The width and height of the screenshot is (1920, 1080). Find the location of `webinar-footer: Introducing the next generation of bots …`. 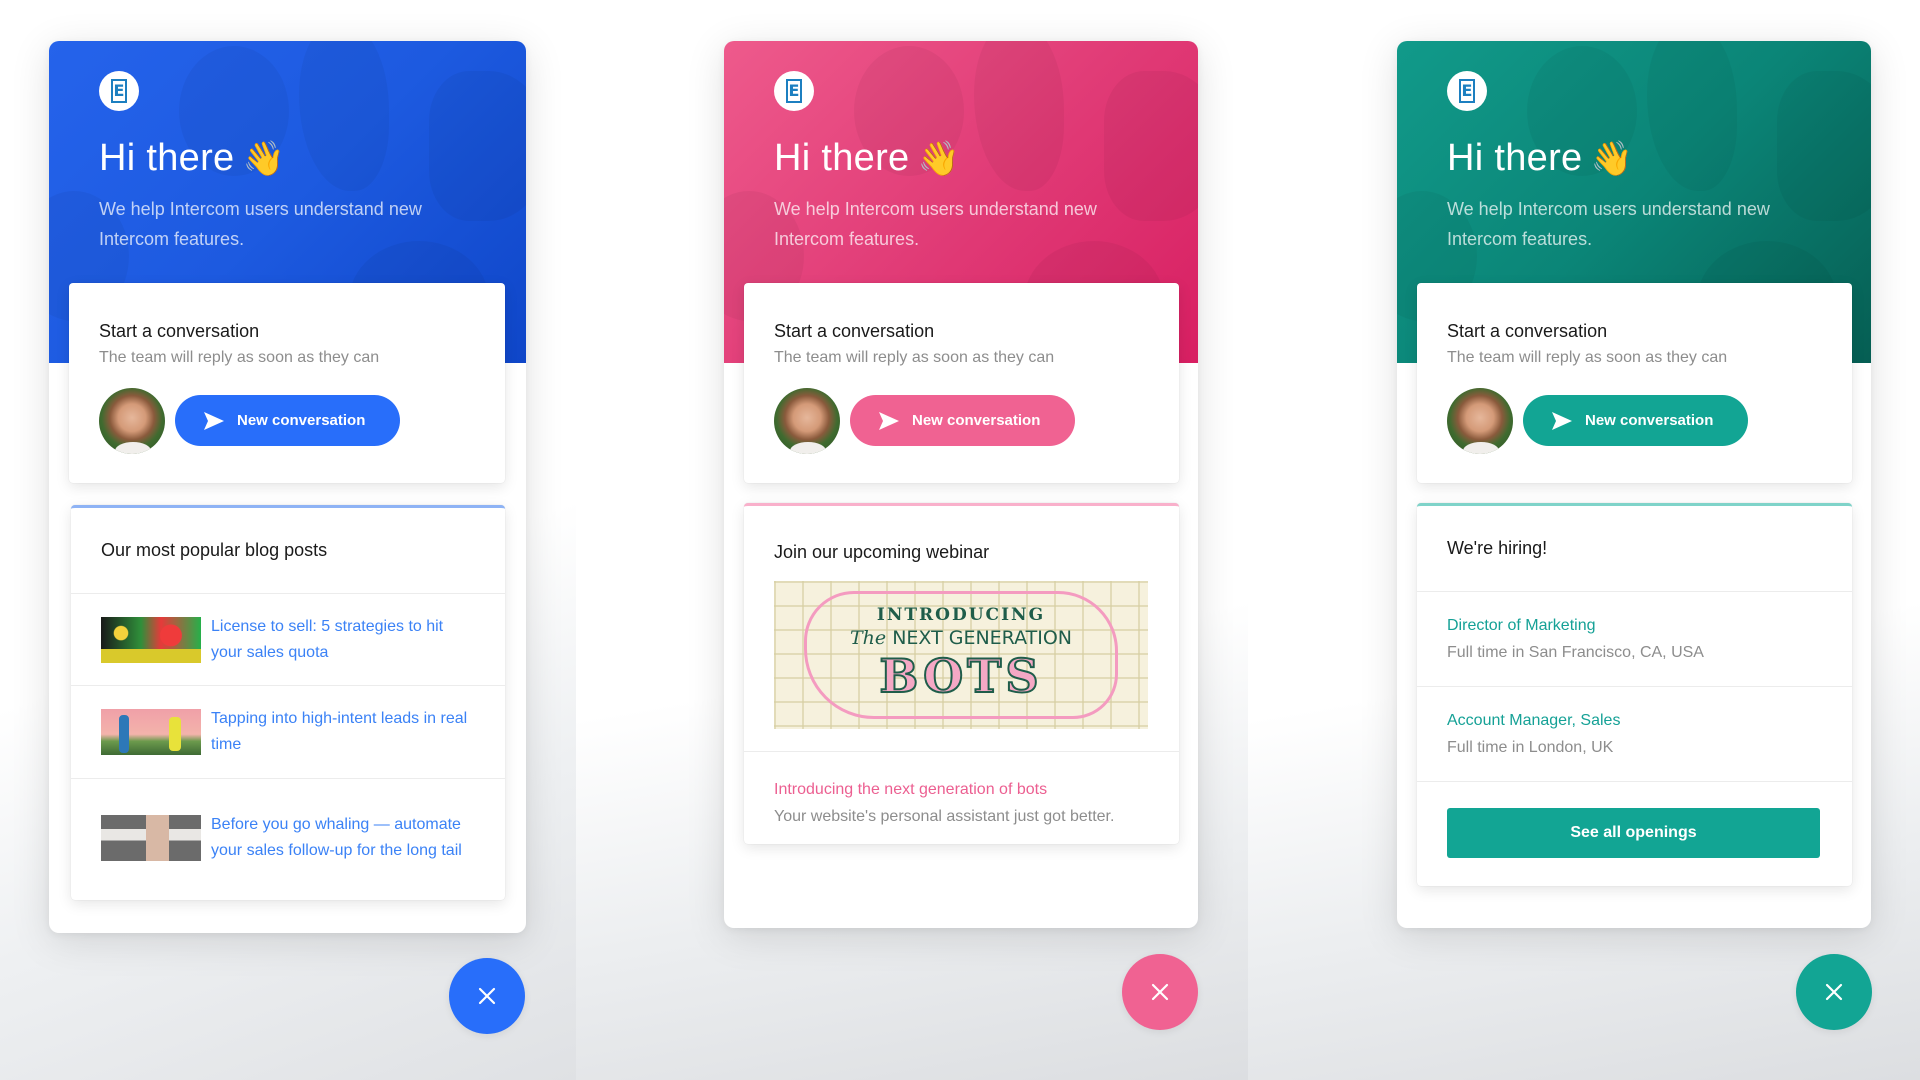

webinar-footer: Introducing the next generation of bots … is located at coordinates (961, 797).